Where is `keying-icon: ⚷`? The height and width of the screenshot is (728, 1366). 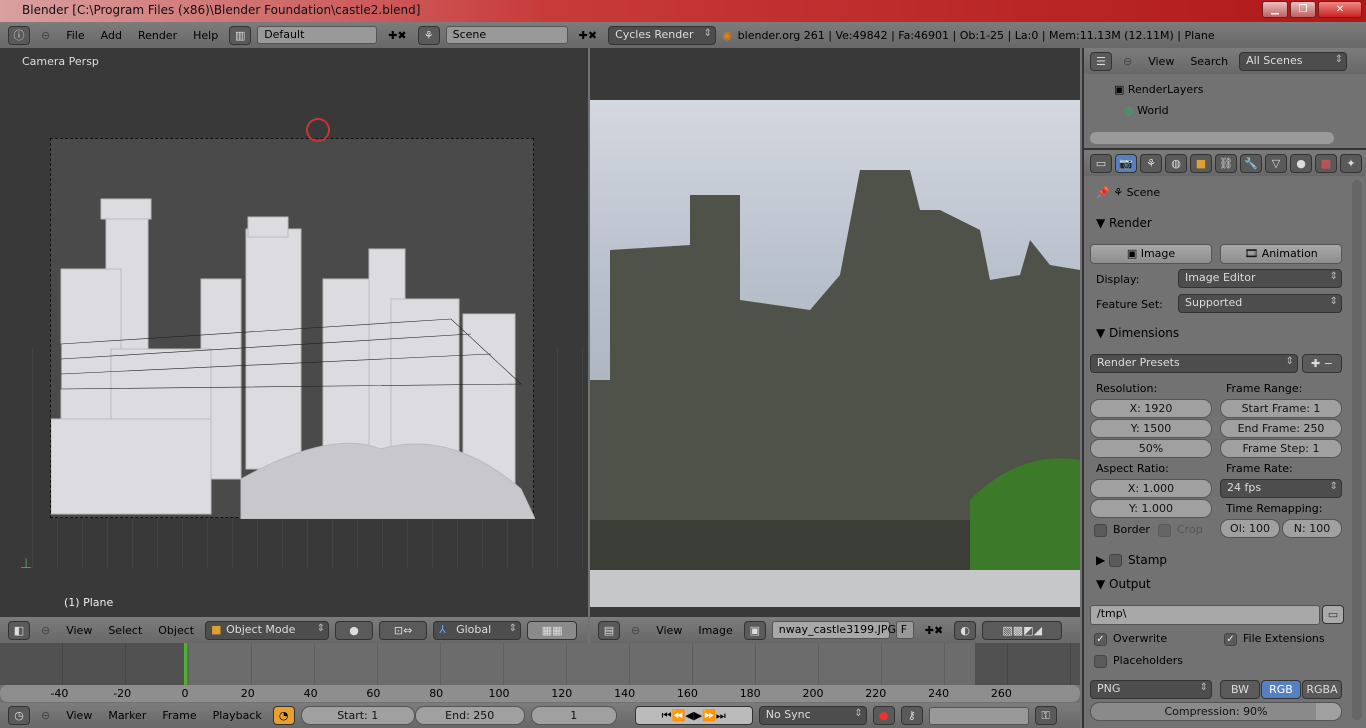 keying-icon: ⚷ is located at coordinates (911, 715).